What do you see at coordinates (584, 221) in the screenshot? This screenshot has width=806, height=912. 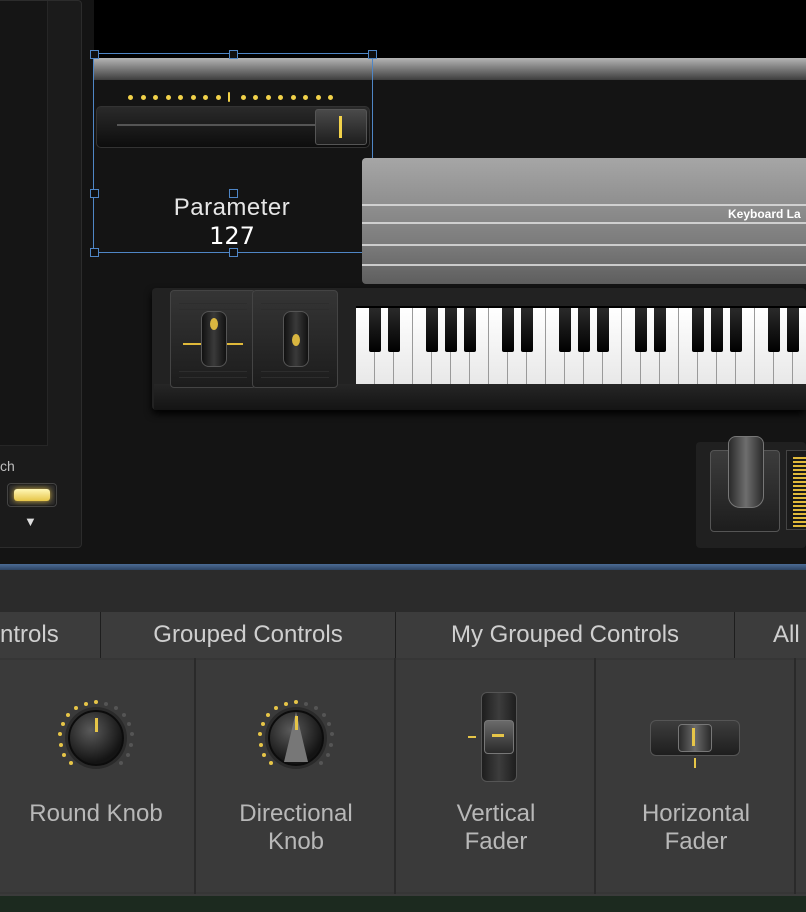 I see `keyboard-lid` at bounding box center [584, 221].